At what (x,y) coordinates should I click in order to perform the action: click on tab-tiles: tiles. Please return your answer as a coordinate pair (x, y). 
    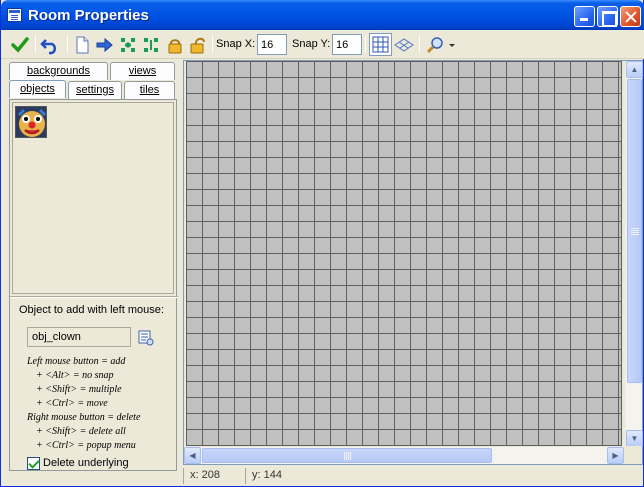
    Looking at the image, I should click on (149, 90).